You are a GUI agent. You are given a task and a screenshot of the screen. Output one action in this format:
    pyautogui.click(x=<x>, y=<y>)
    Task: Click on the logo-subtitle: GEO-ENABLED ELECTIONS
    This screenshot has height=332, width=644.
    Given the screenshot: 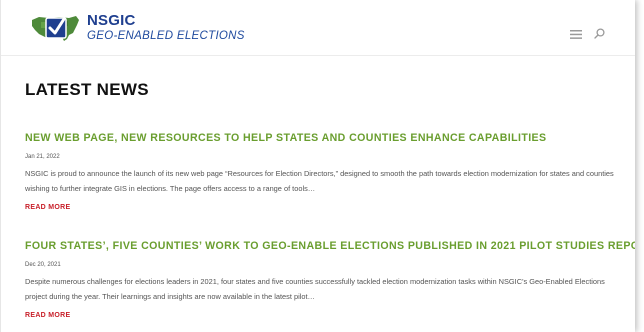 What is the action you would take?
    pyautogui.click(x=166, y=36)
    